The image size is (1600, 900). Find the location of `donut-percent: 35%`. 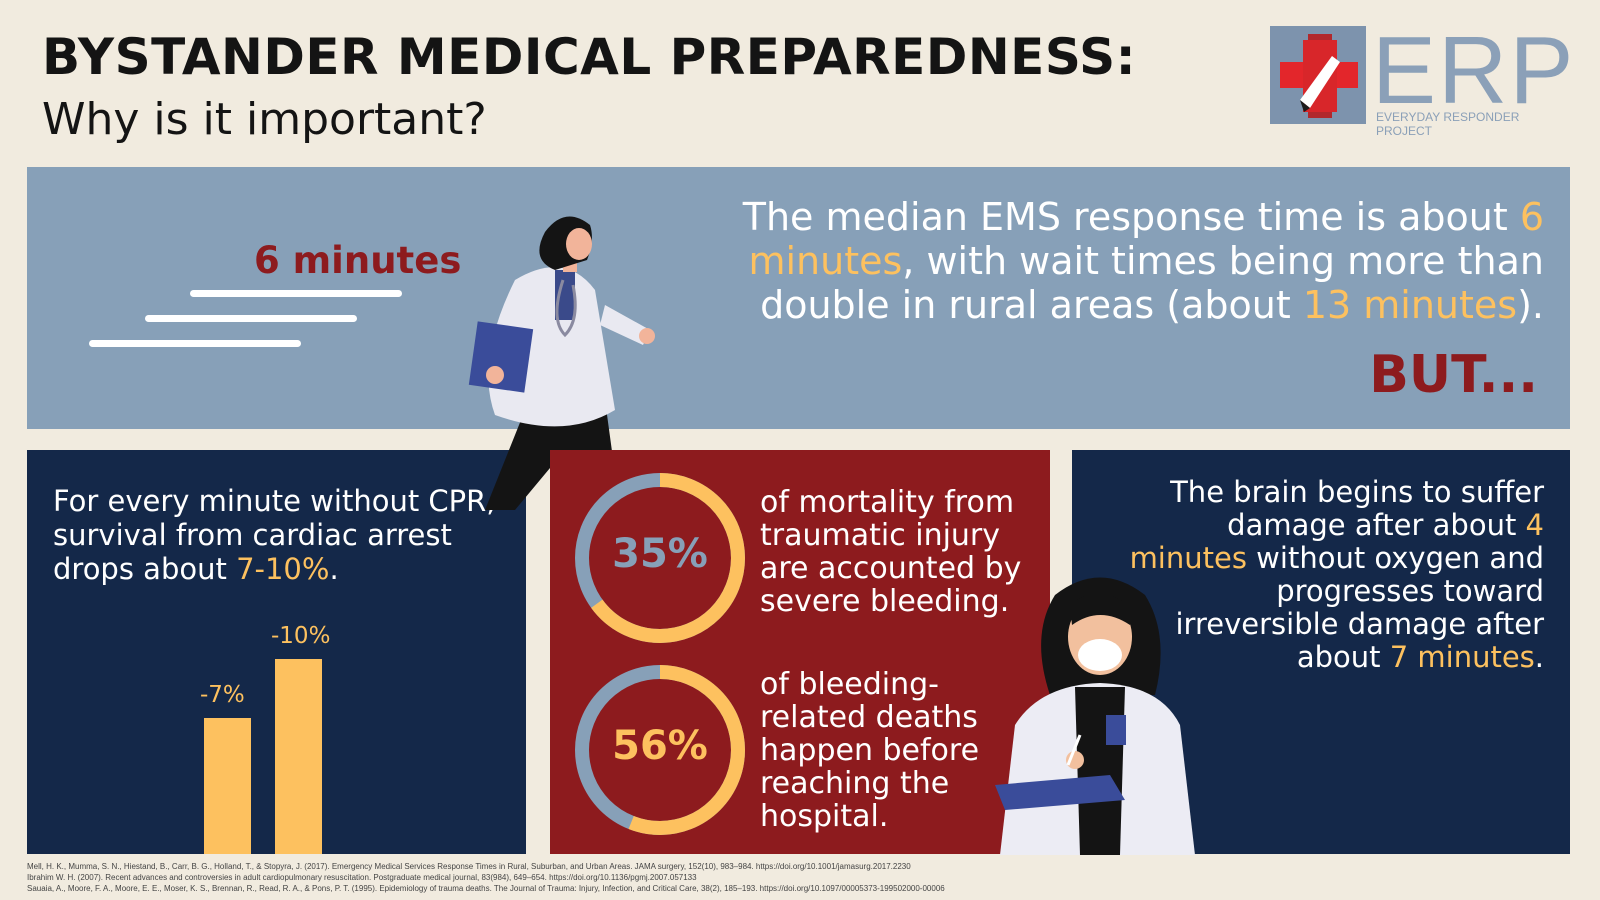

donut-percent: 35% is located at coordinates (660, 554).